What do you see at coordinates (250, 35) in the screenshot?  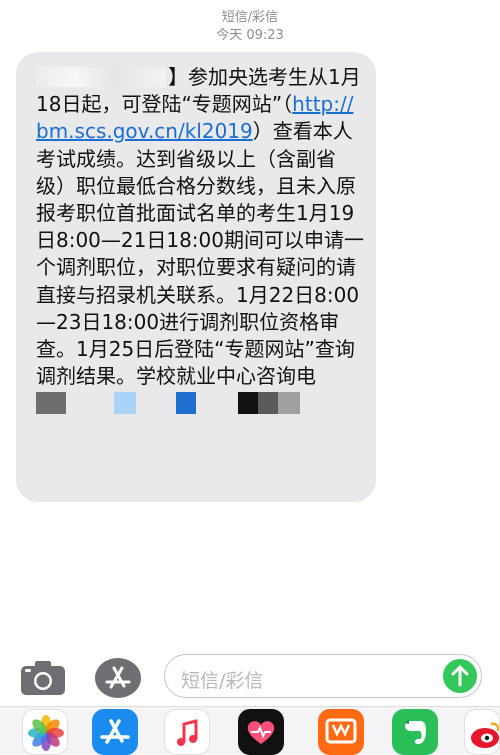 I see `message-timestamp: 今天 09:23` at bounding box center [250, 35].